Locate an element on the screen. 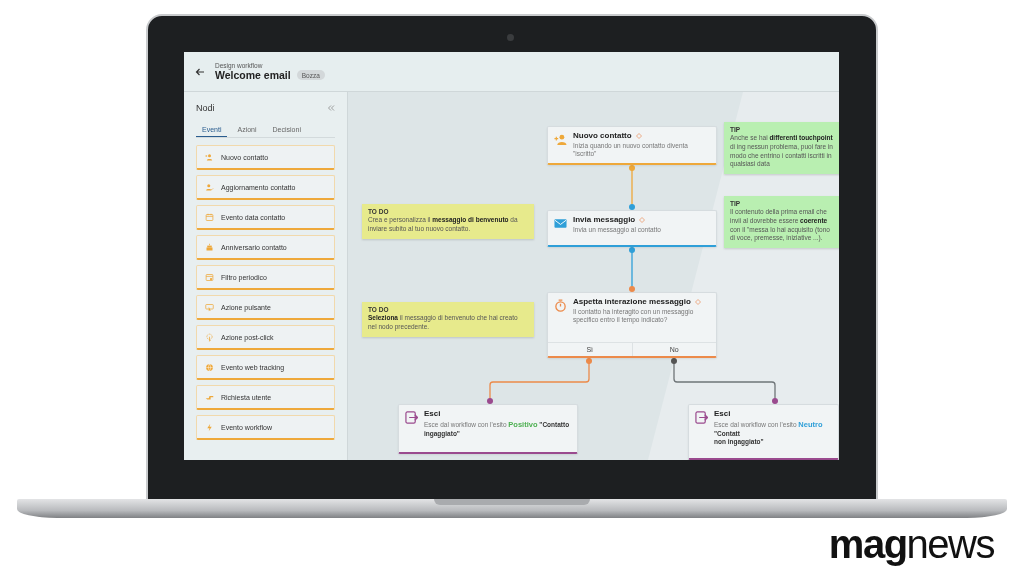  stopwatch-icon is located at coordinates (560, 305).